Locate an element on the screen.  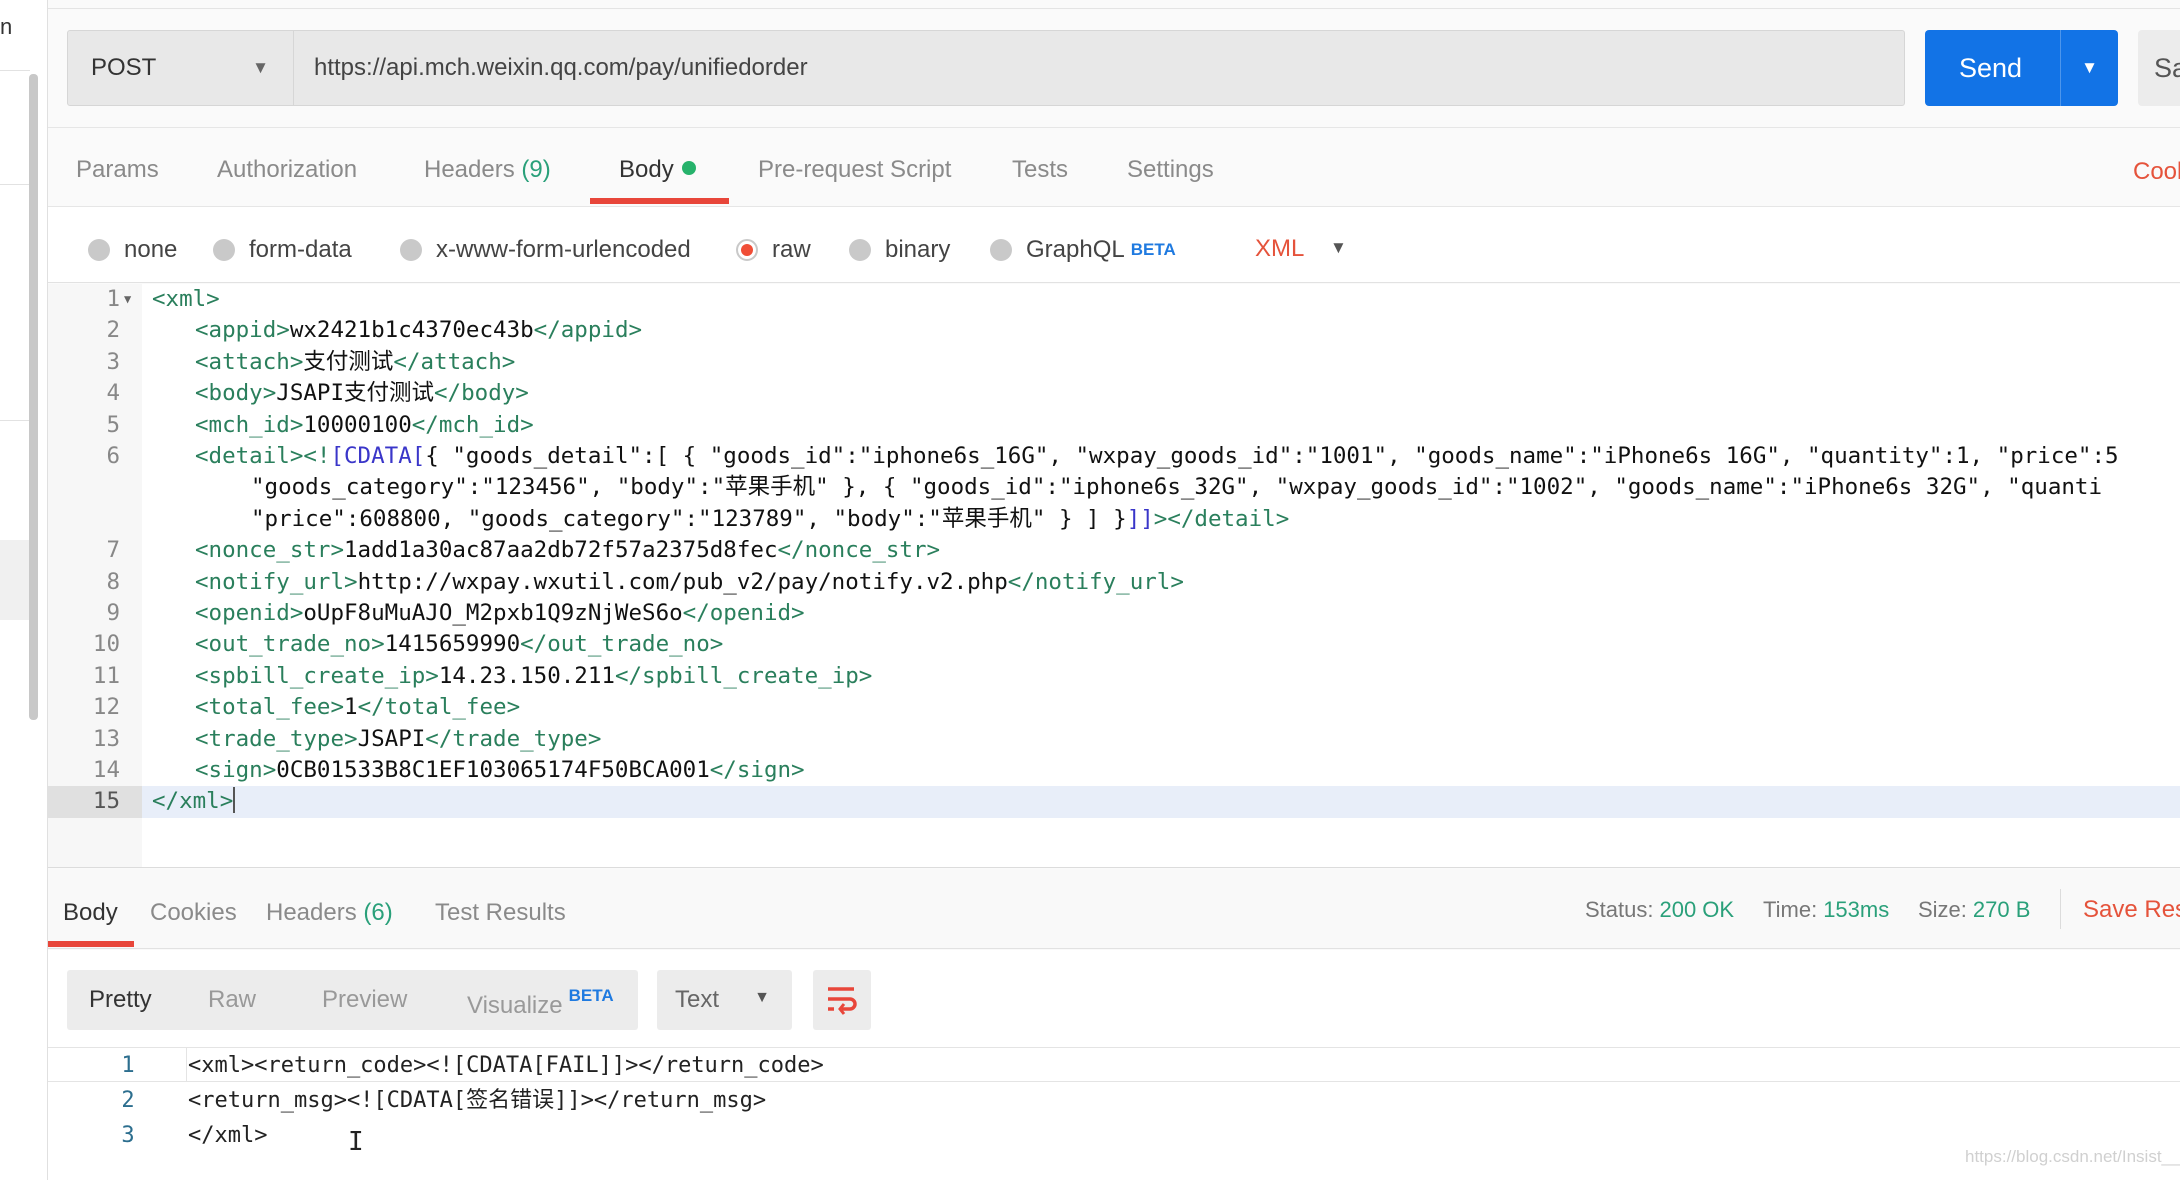
code-line: 1 ▼ <xml> is located at coordinates (1114, 299).